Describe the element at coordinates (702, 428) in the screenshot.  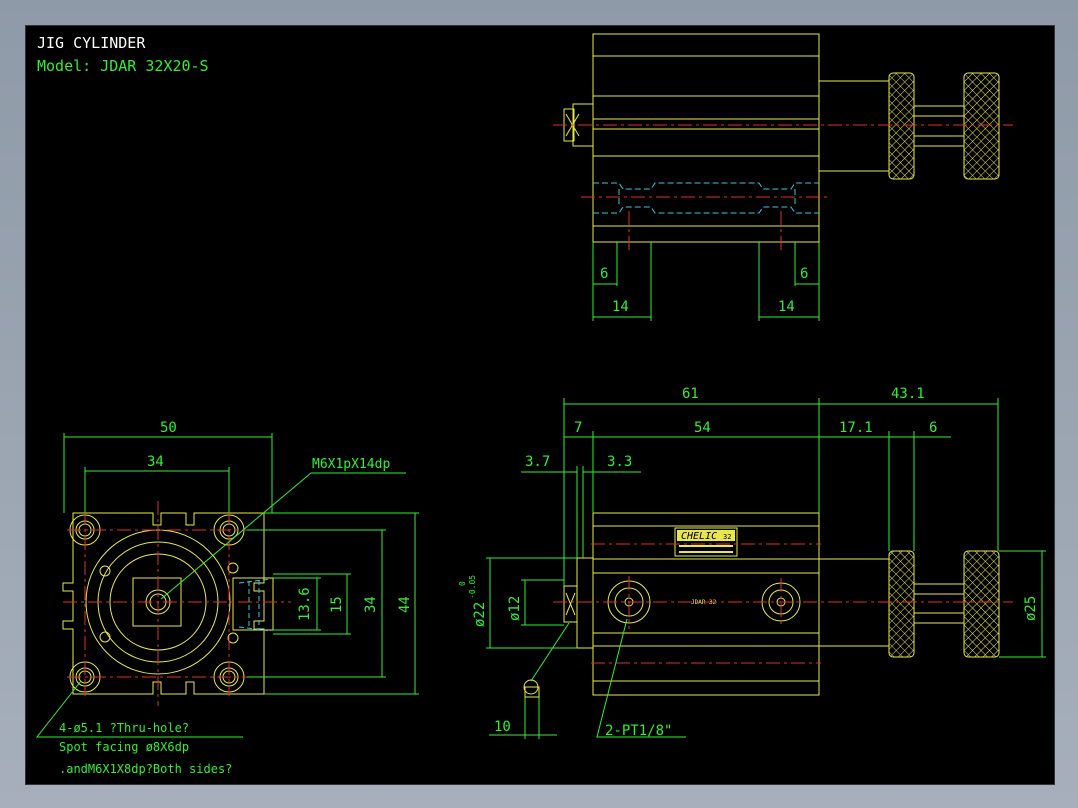
I see `dim-54: 54` at that location.